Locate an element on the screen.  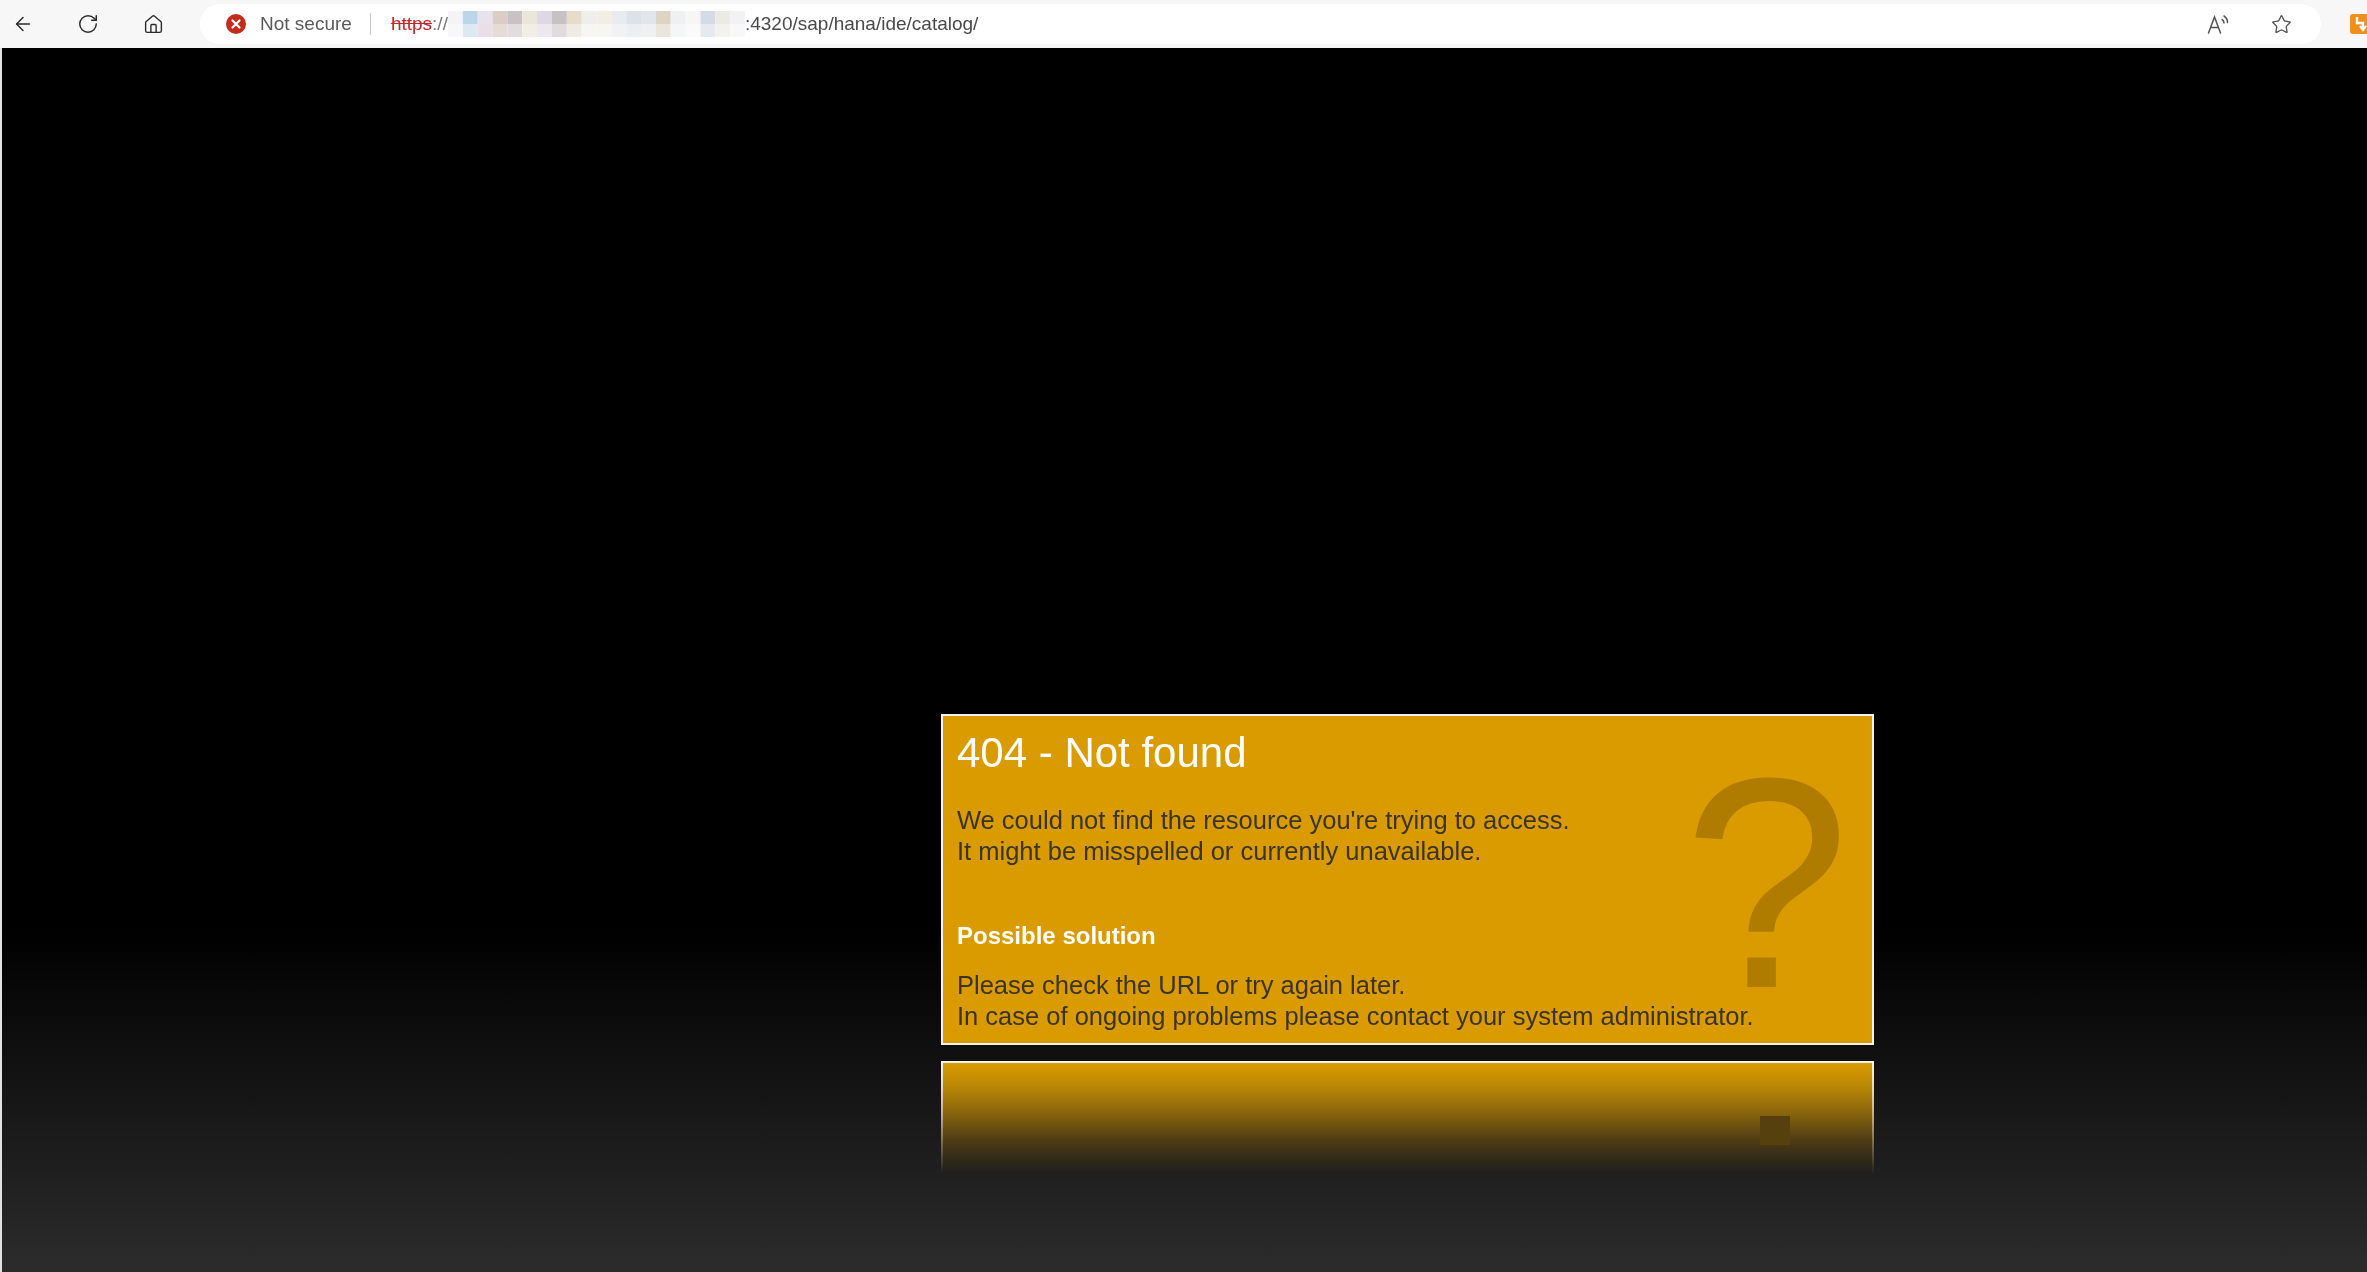
refresh-icon is located at coordinates (88, 24).